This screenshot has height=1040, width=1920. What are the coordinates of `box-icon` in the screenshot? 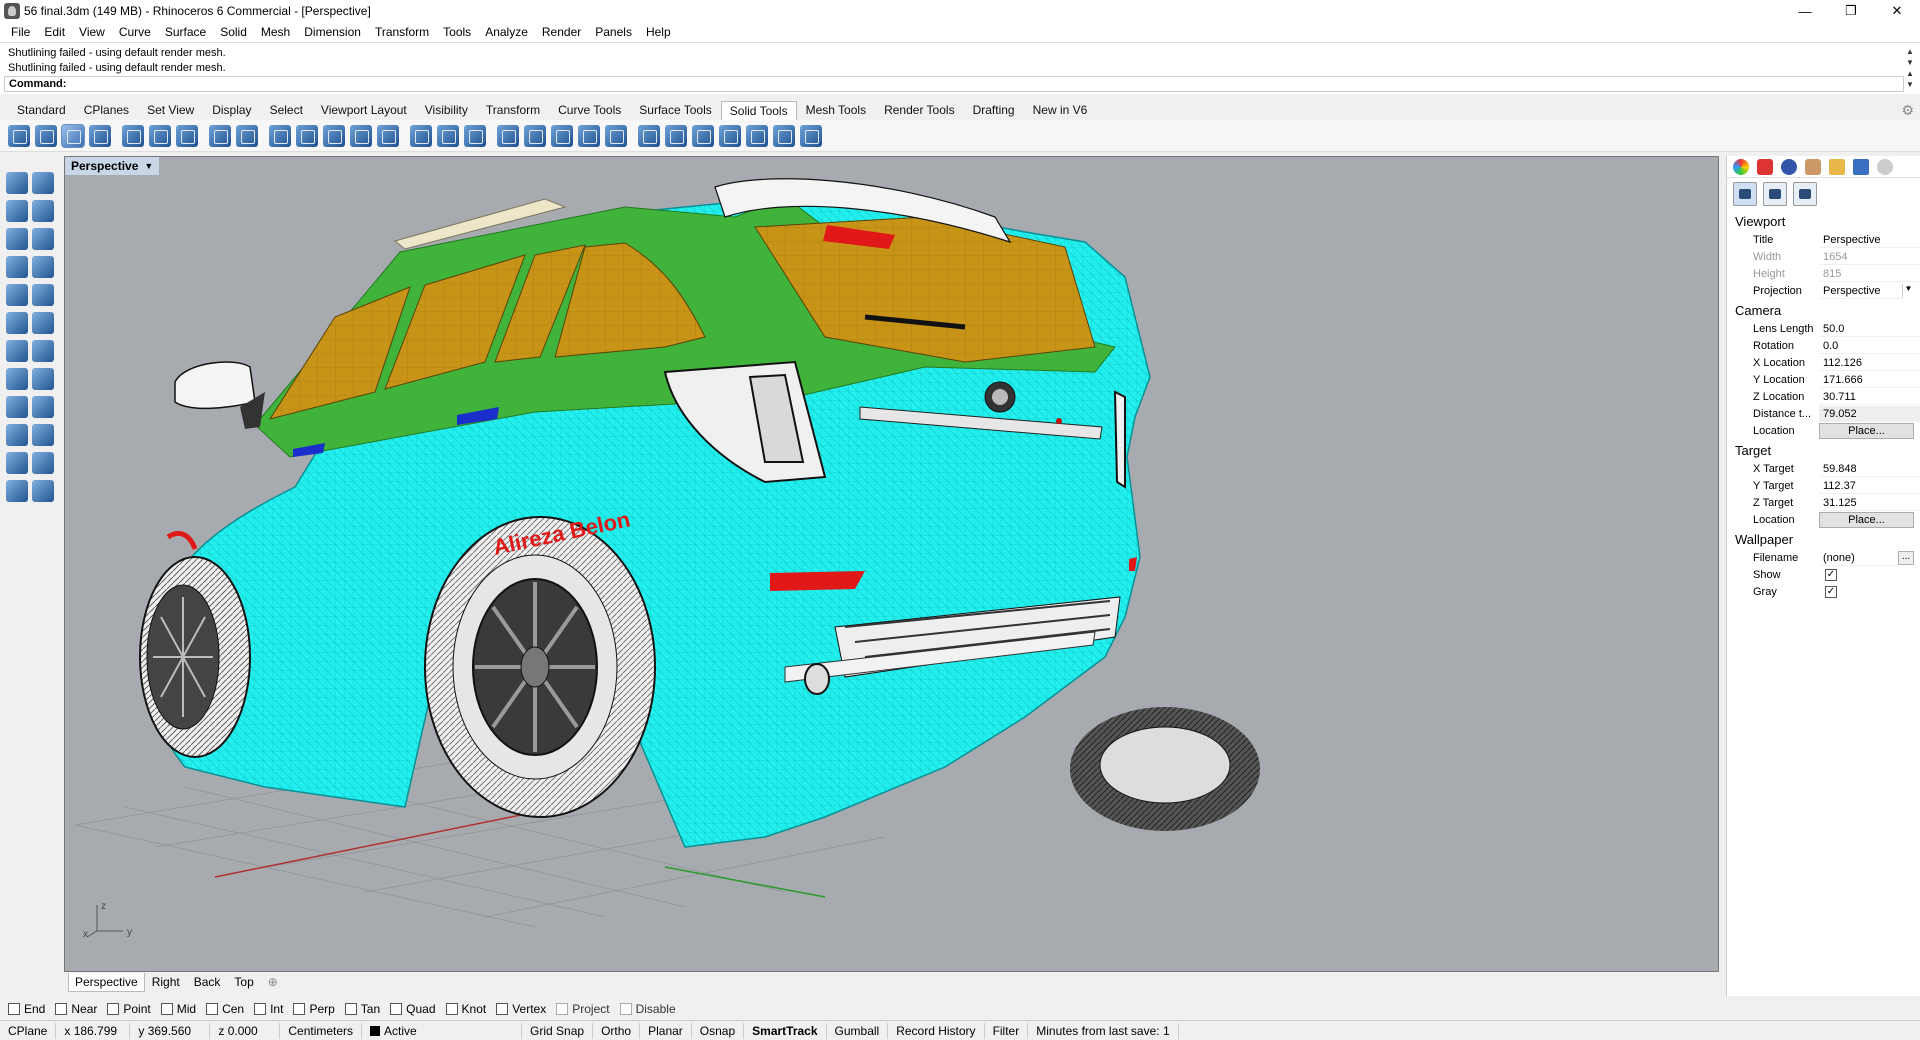 It's located at (17, 267).